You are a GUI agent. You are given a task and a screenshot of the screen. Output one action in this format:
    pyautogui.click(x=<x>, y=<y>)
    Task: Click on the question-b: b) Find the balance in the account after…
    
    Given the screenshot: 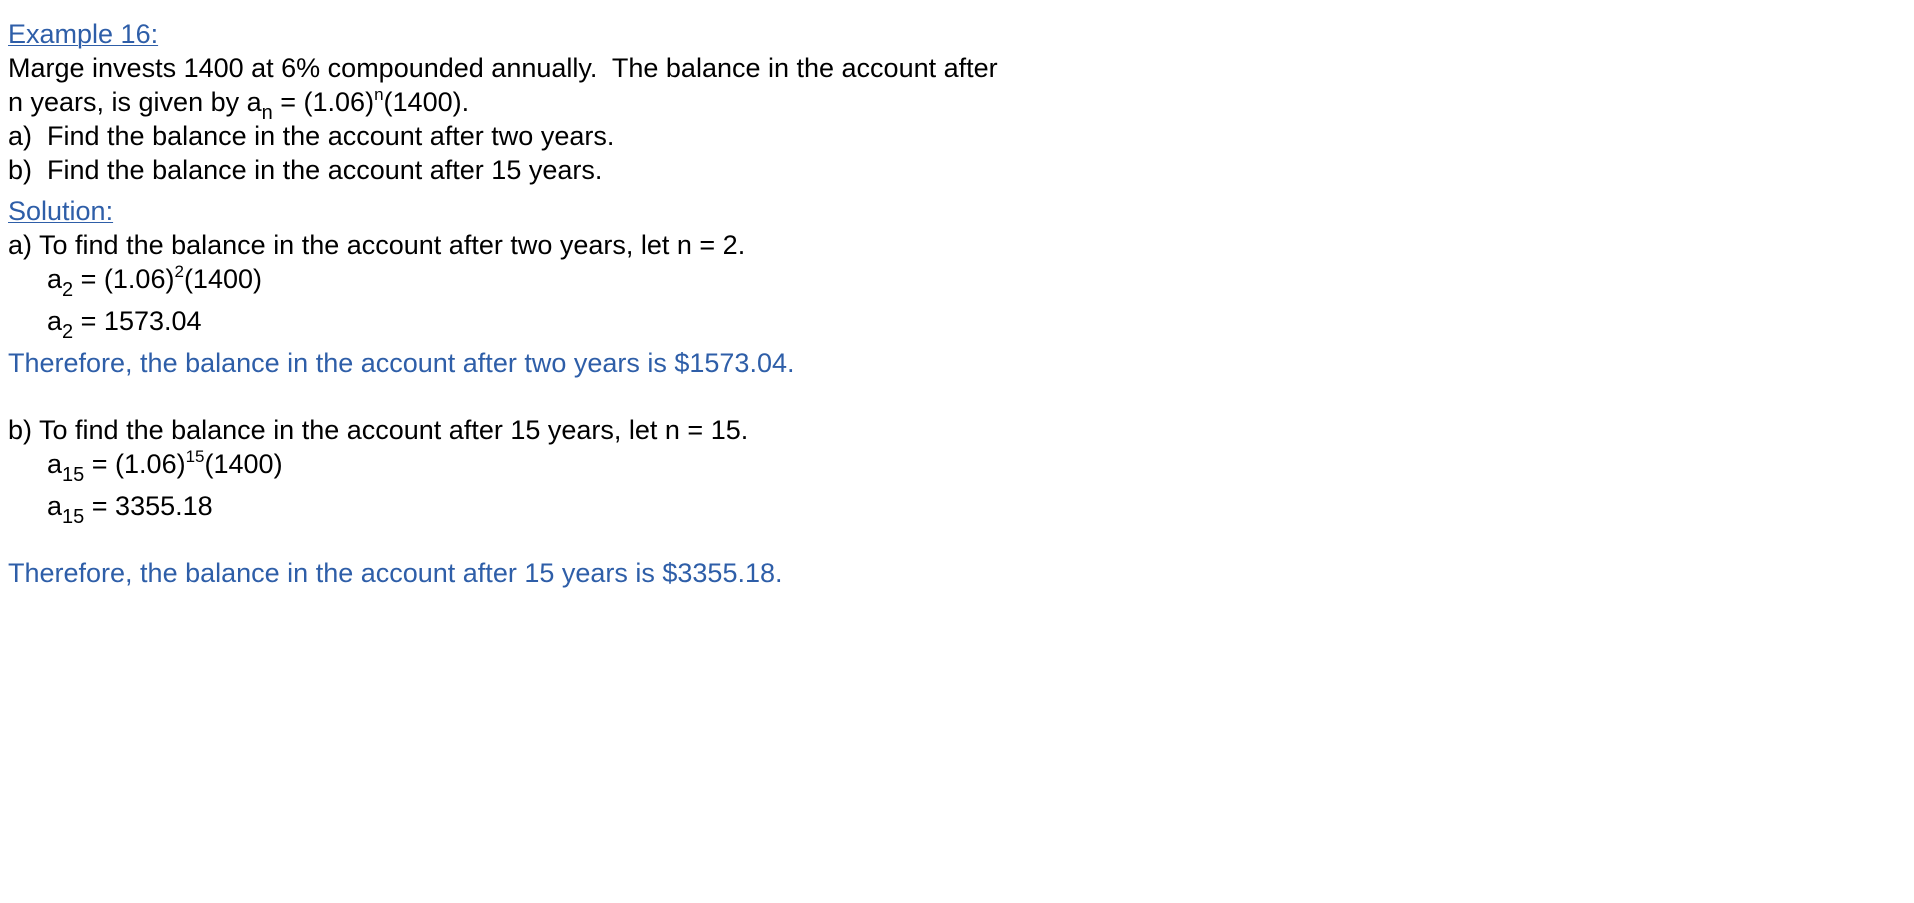 What is the action you would take?
    pyautogui.click(x=305, y=170)
    